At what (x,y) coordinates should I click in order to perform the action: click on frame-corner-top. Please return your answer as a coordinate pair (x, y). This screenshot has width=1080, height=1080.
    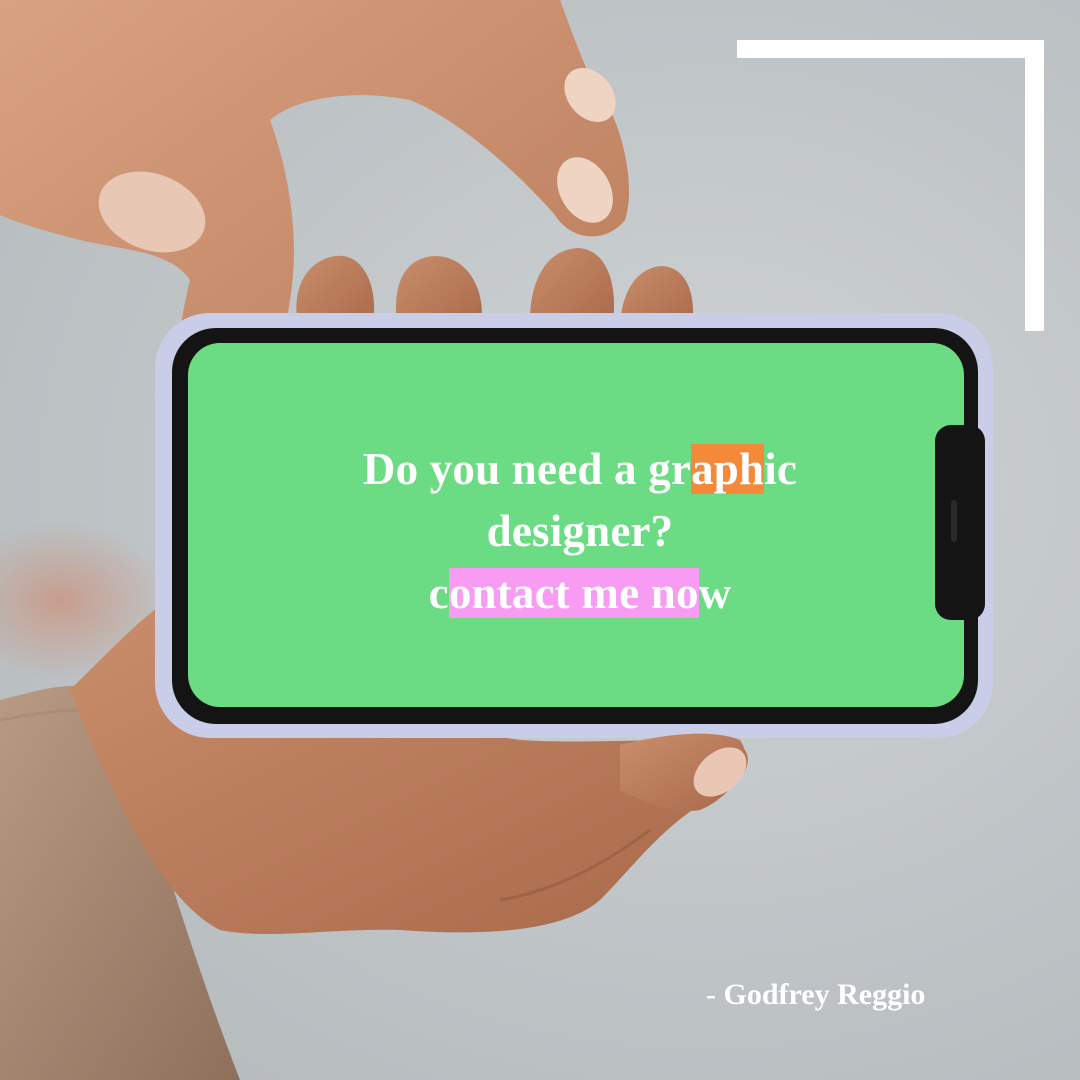
    Looking at the image, I should click on (890, 49).